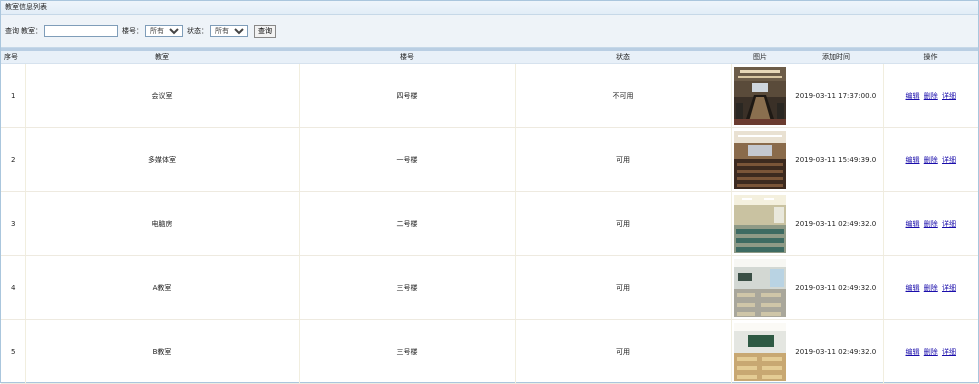 The image size is (979, 384). Describe the element at coordinates (31, 31) in the screenshot. I see `classroom-label: 教室：` at that location.